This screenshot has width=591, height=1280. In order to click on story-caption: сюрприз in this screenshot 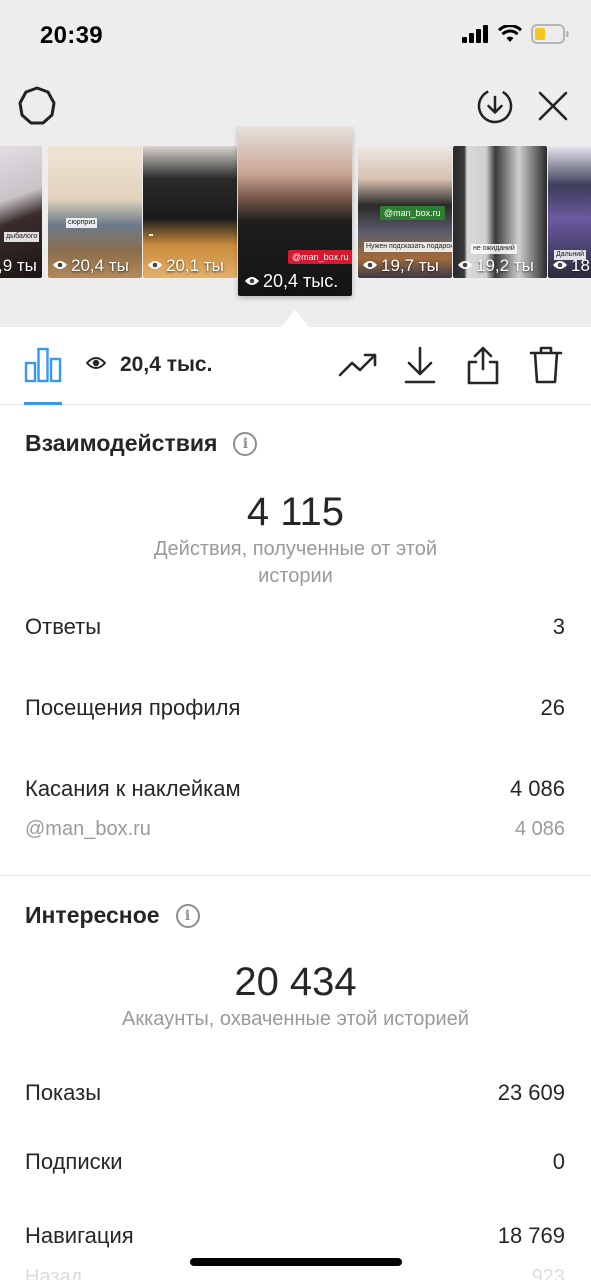, I will do `click(82, 223)`.